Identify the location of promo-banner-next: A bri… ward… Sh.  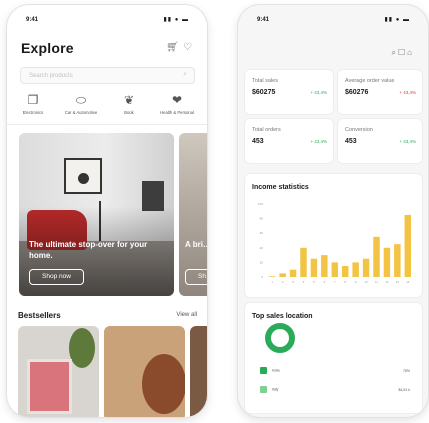
(193, 214).